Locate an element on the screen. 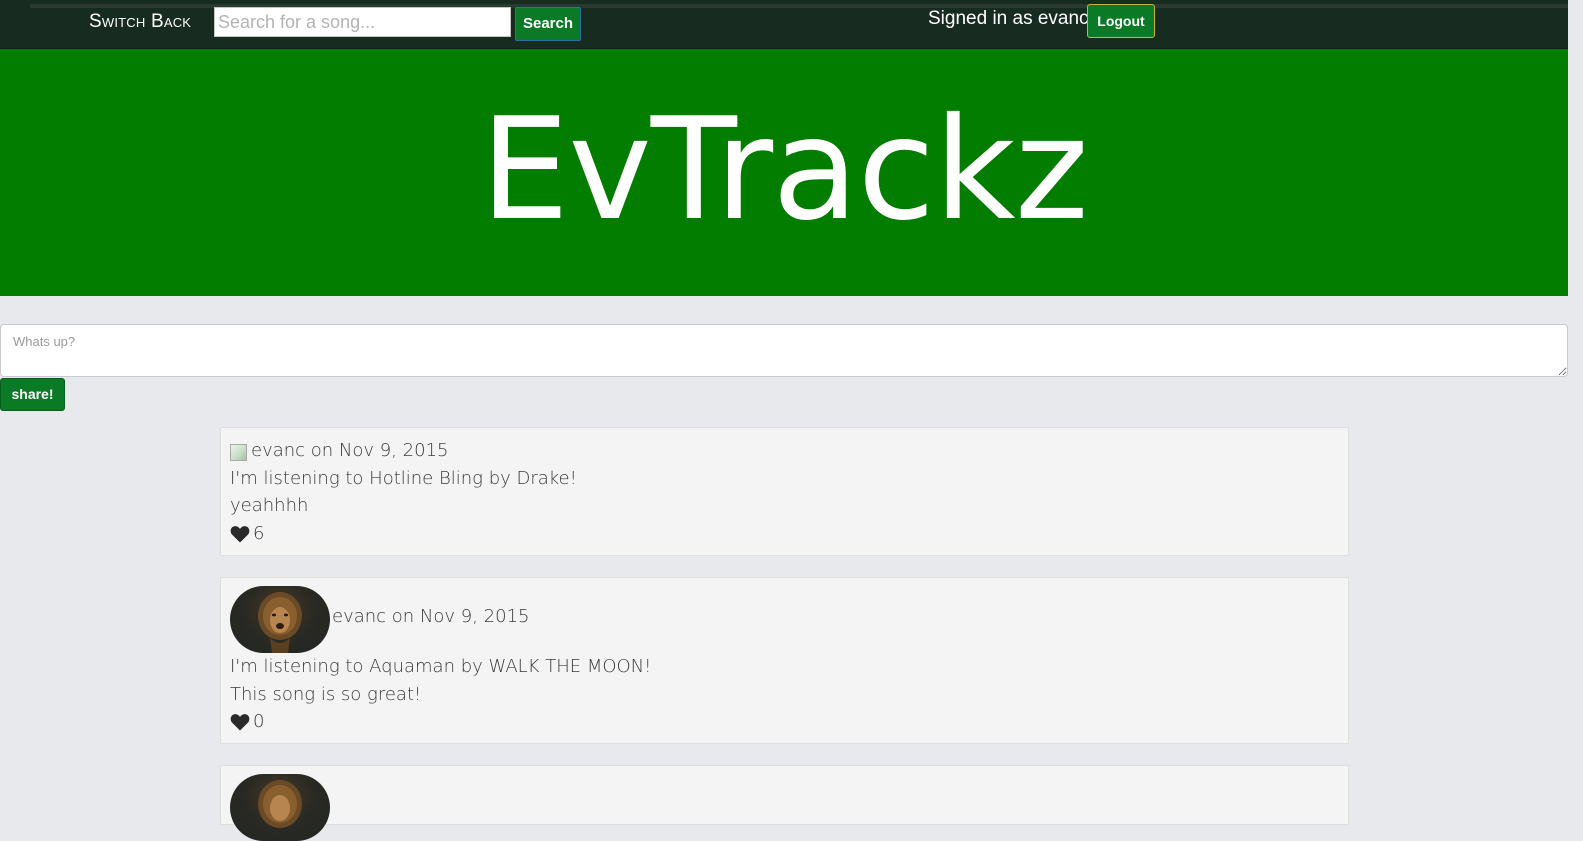 This screenshot has width=1583, height=841. status-textarea is located at coordinates (784, 350).